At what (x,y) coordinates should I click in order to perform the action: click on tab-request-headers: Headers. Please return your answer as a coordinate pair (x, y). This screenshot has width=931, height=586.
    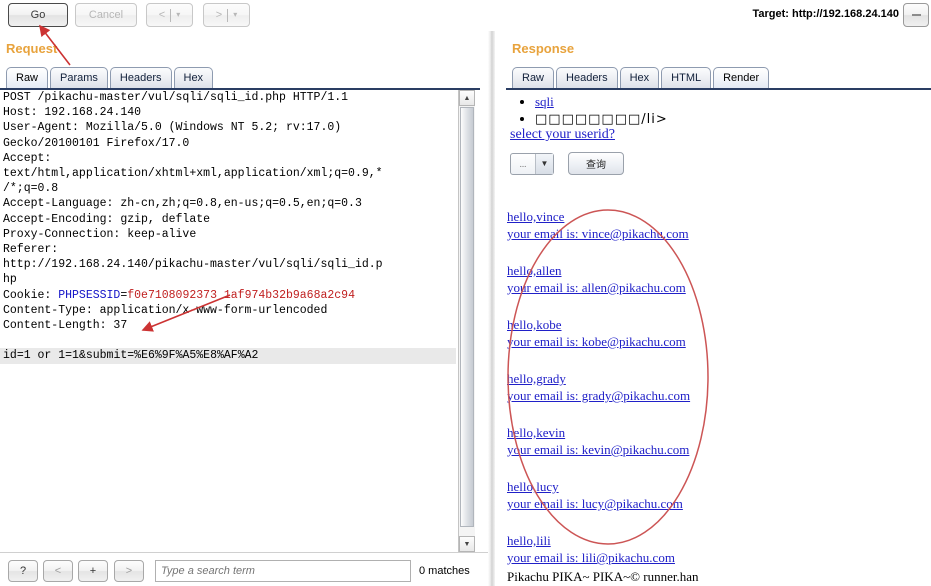
    Looking at the image, I should click on (140, 77).